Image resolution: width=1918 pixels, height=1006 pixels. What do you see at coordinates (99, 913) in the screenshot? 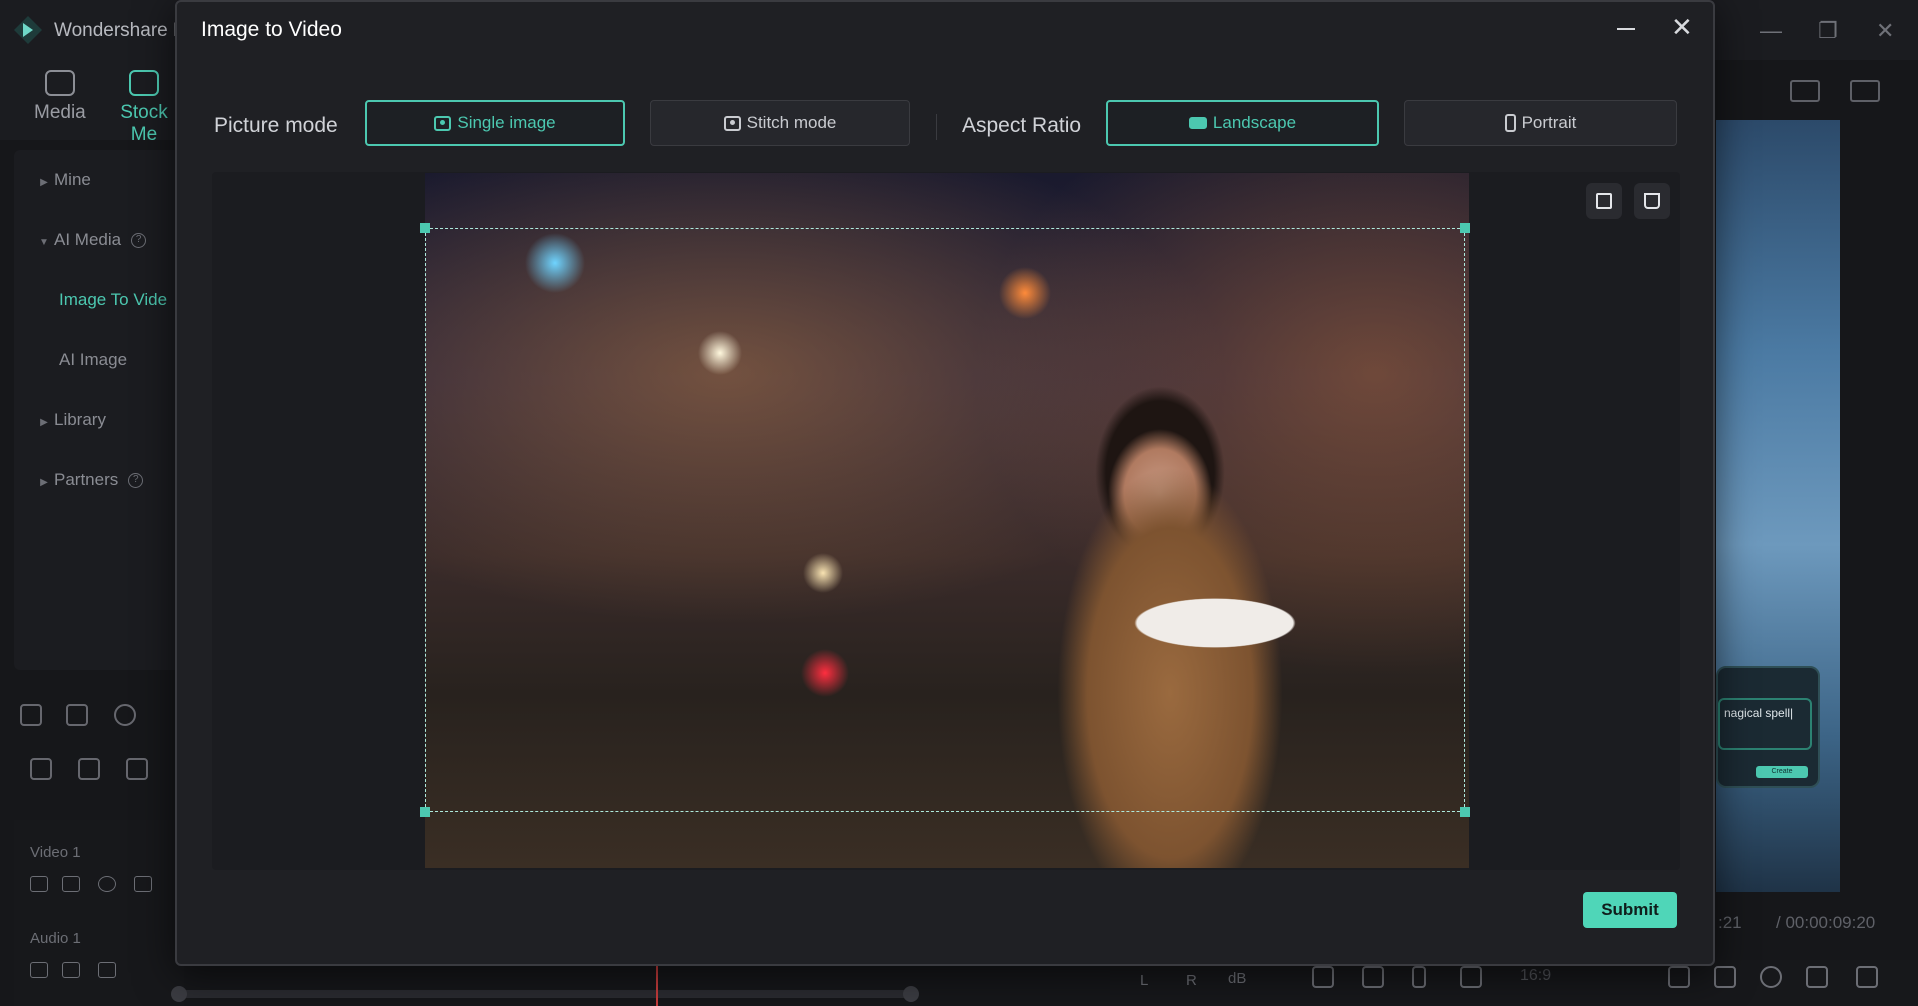
I see `timeline-tracks: Video 1 Audio 1` at bounding box center [99, 913].